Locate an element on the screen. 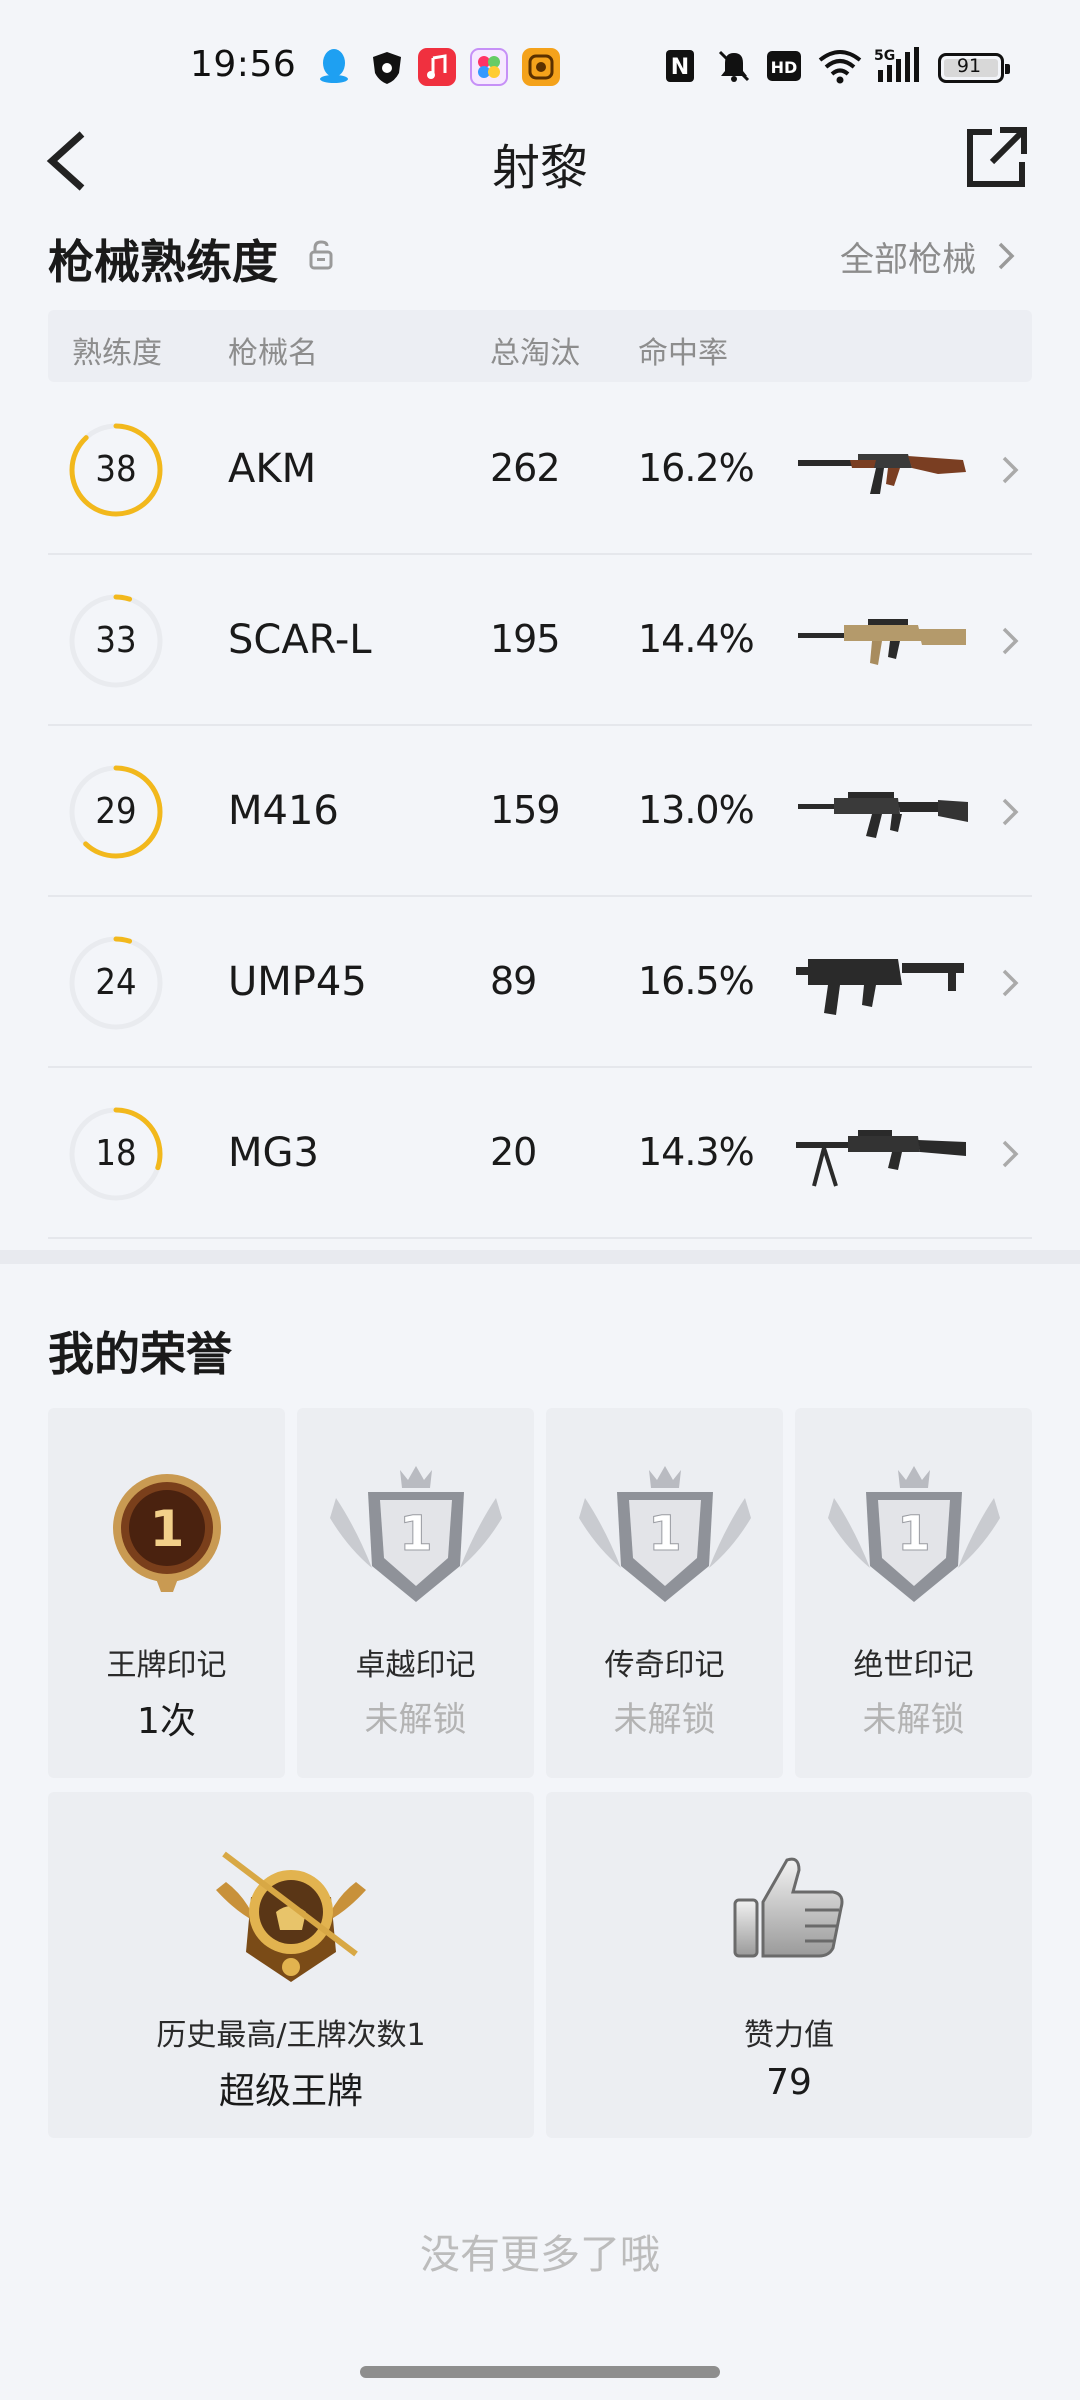  highest-rank-value: 超级王牌 is located at coordinates (290, 2091).